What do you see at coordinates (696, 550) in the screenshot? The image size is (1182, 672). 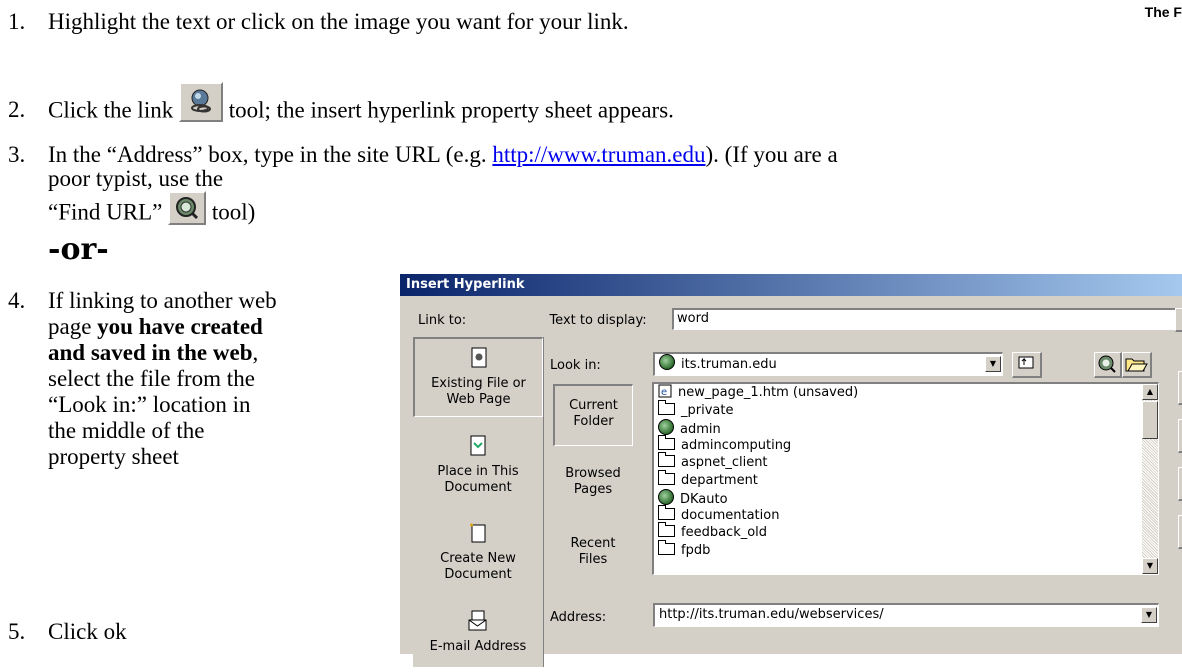 I see `file-name: fpdb` at bounding box center [696, 550].